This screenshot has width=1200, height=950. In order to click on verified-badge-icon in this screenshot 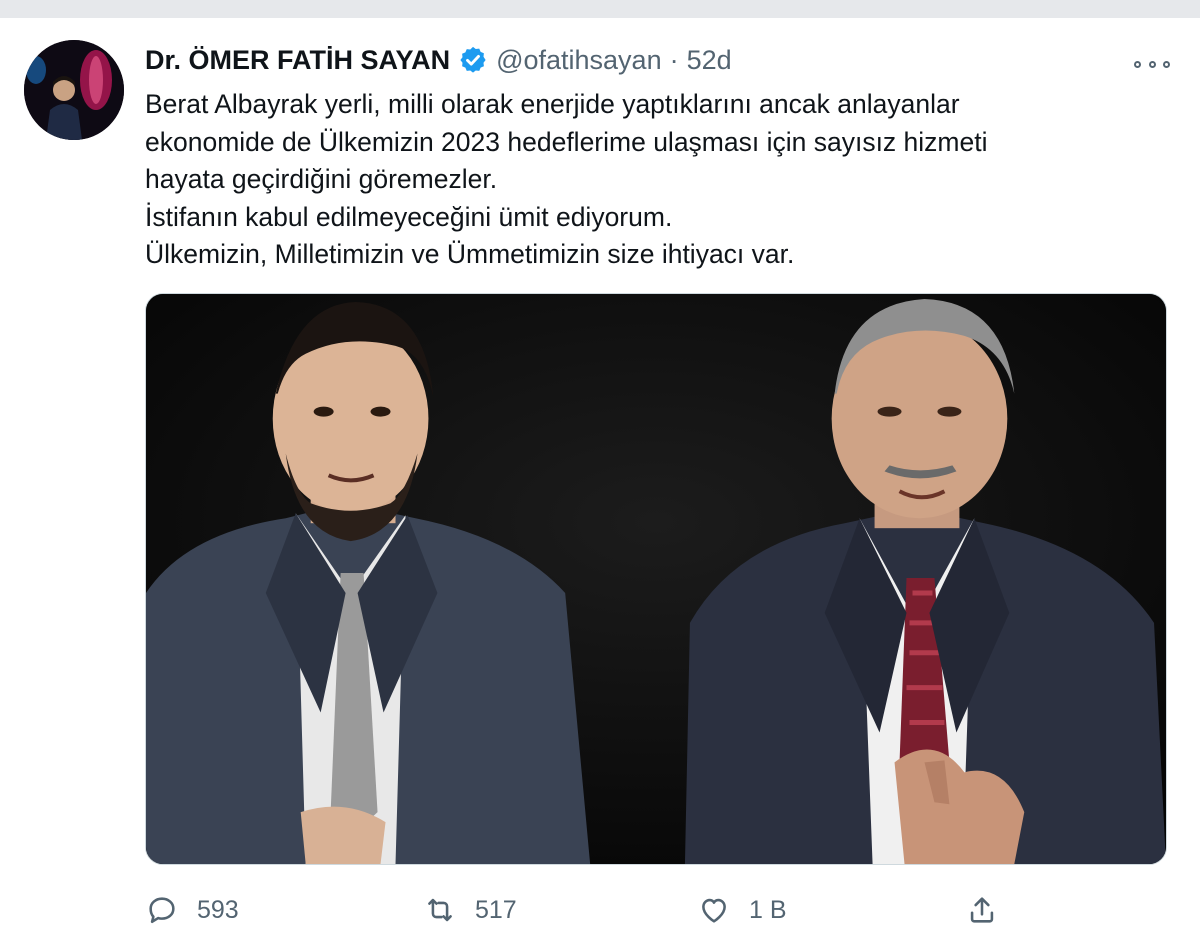, I will do `click(473, 59)`.